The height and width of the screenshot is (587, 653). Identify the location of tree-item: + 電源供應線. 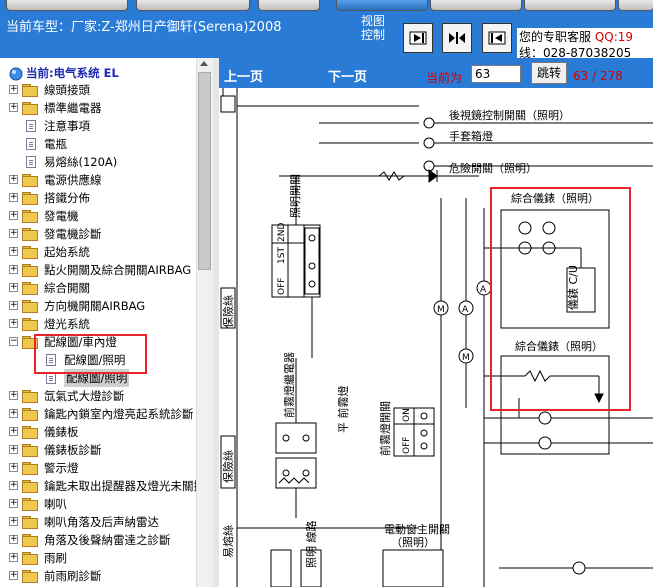
(98, 180).